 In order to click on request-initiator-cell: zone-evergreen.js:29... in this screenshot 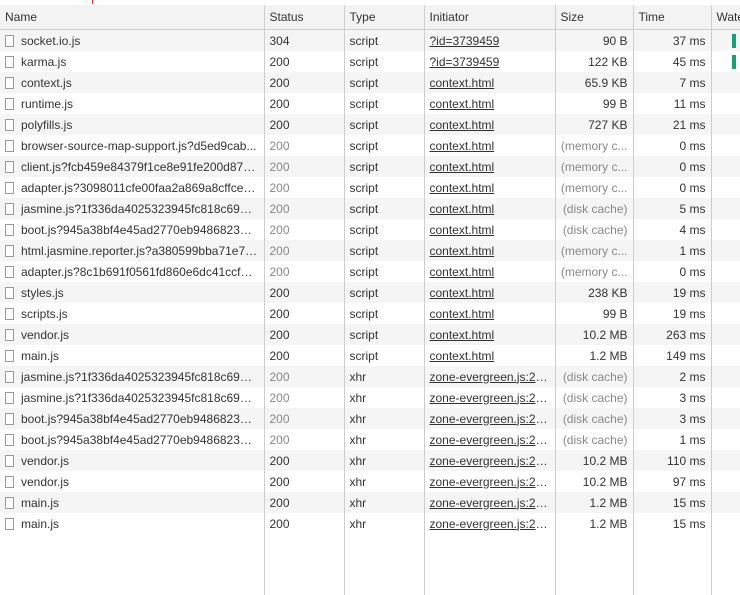, I will do `click(490, 439)`.